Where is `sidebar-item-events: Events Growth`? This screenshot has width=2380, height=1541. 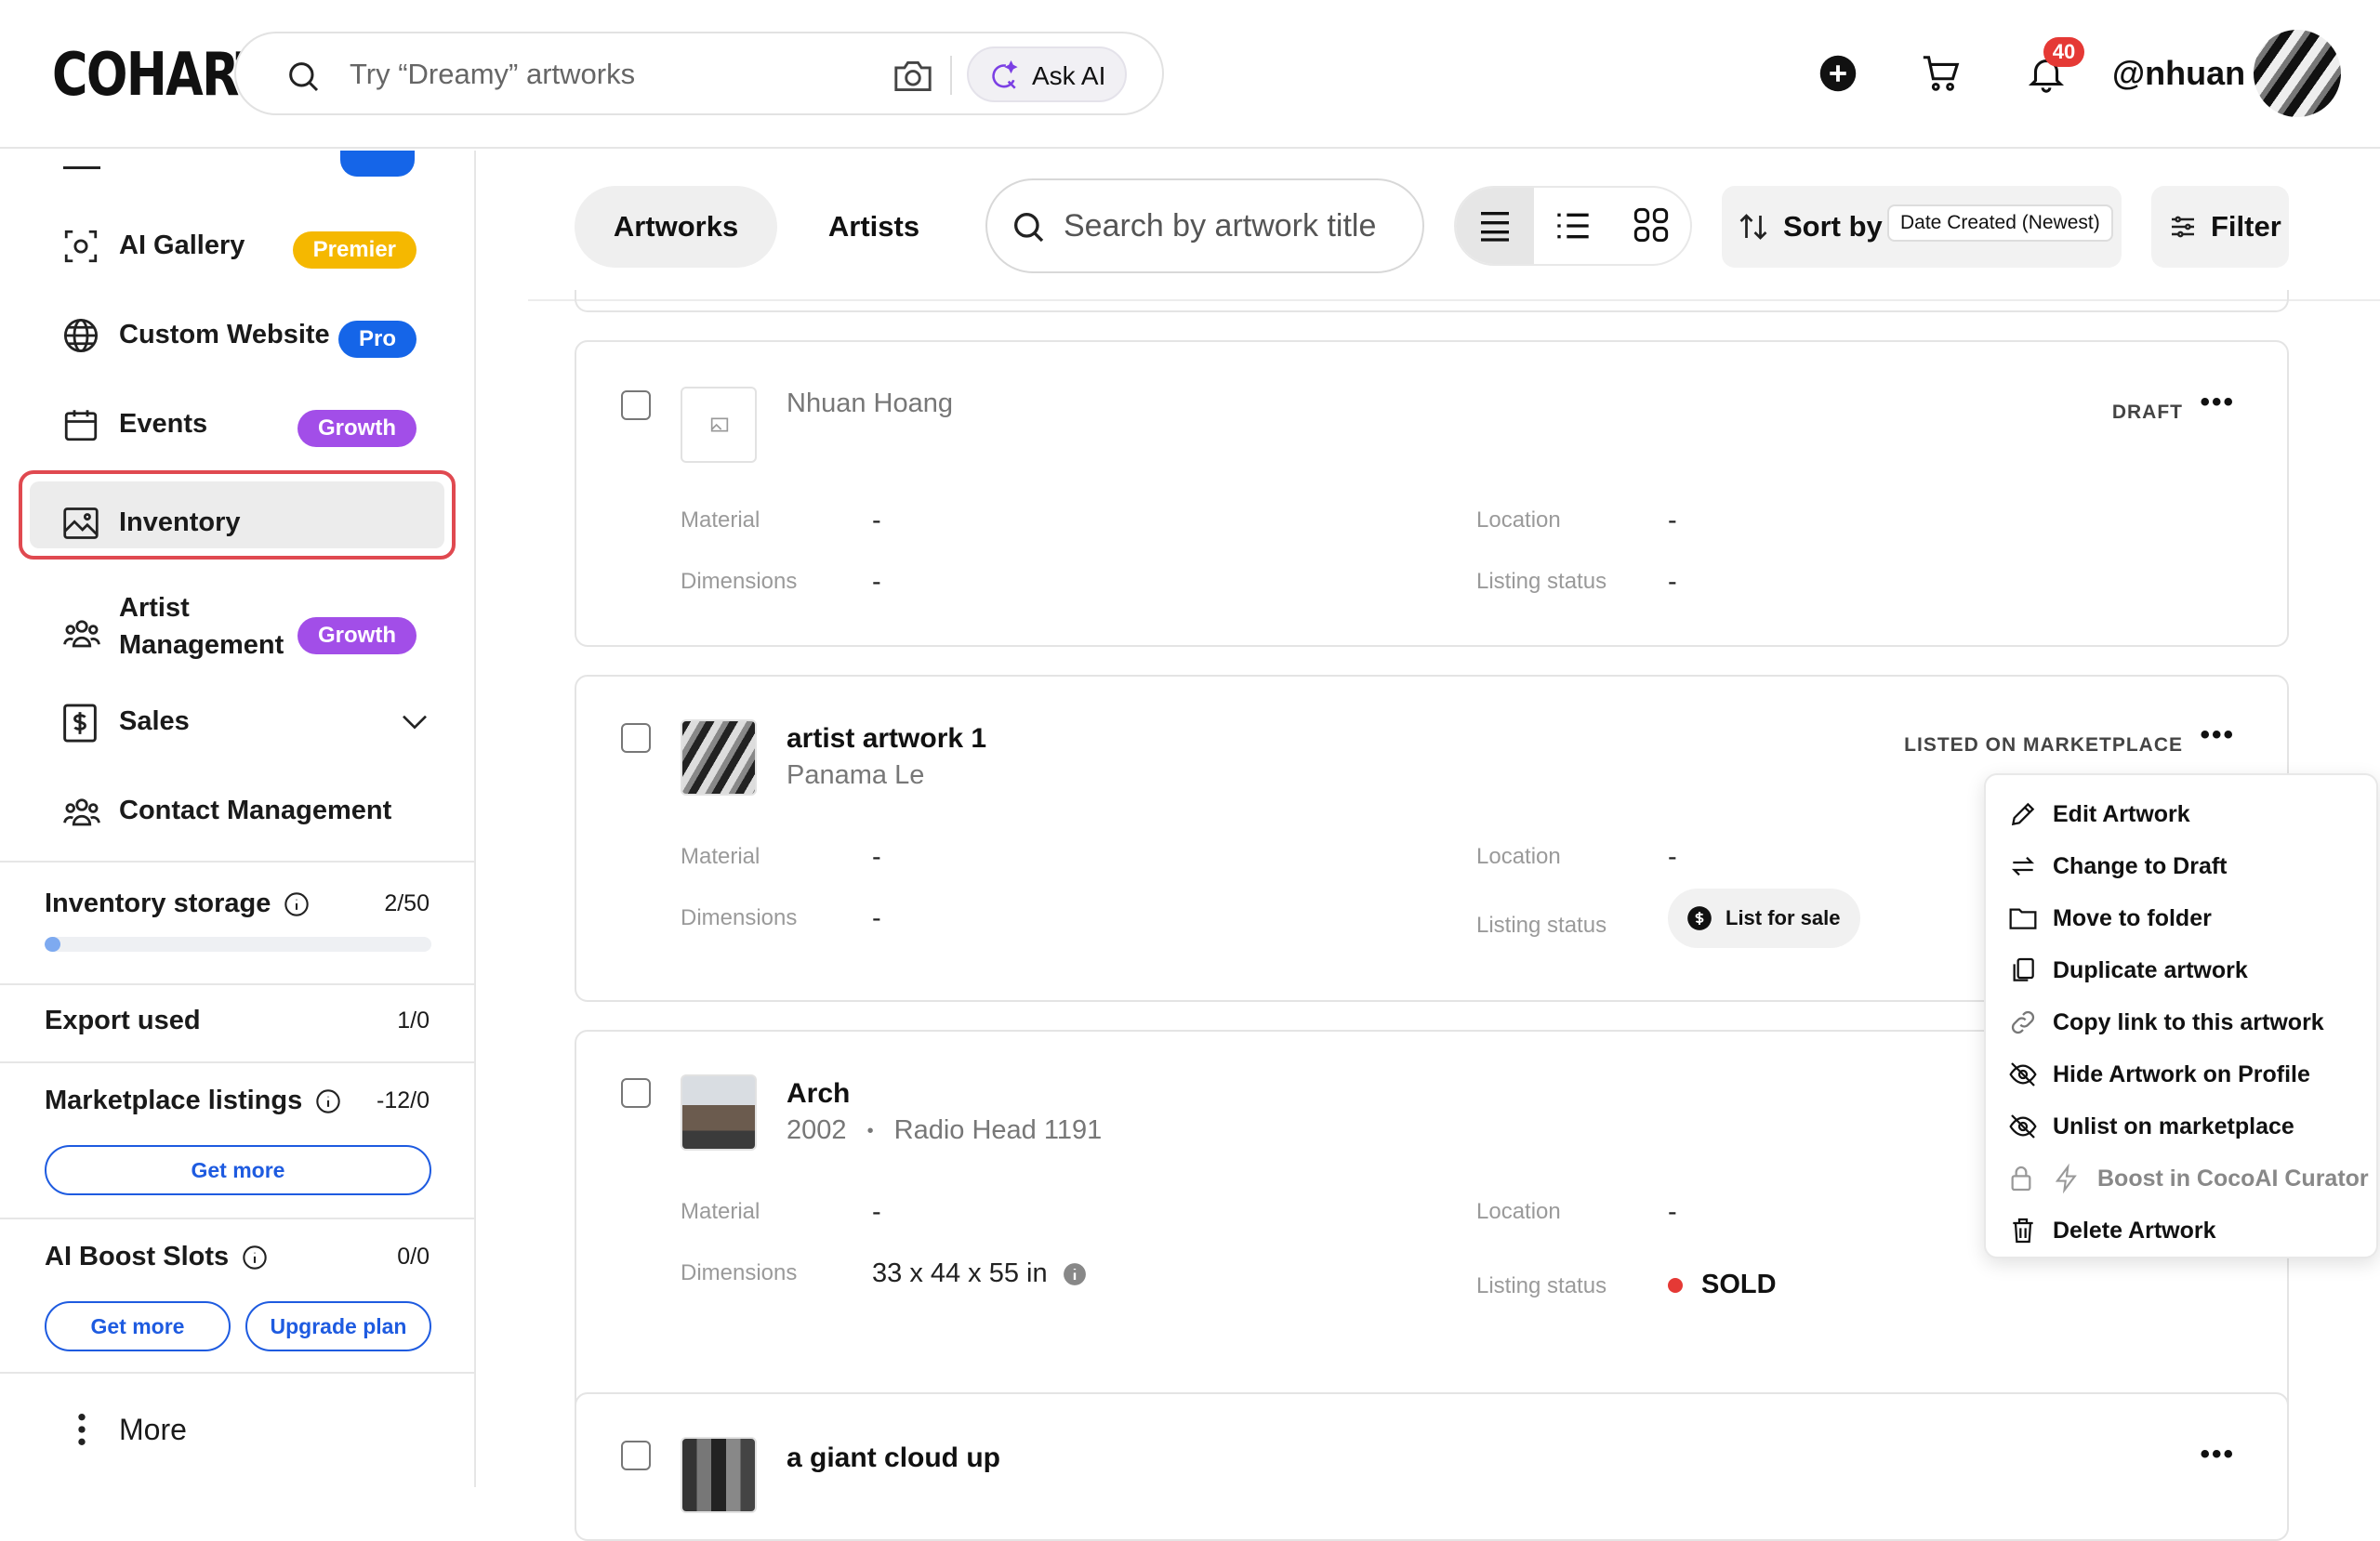 sidebar-item-events: Events Growth is located at coordinates (237, 425).